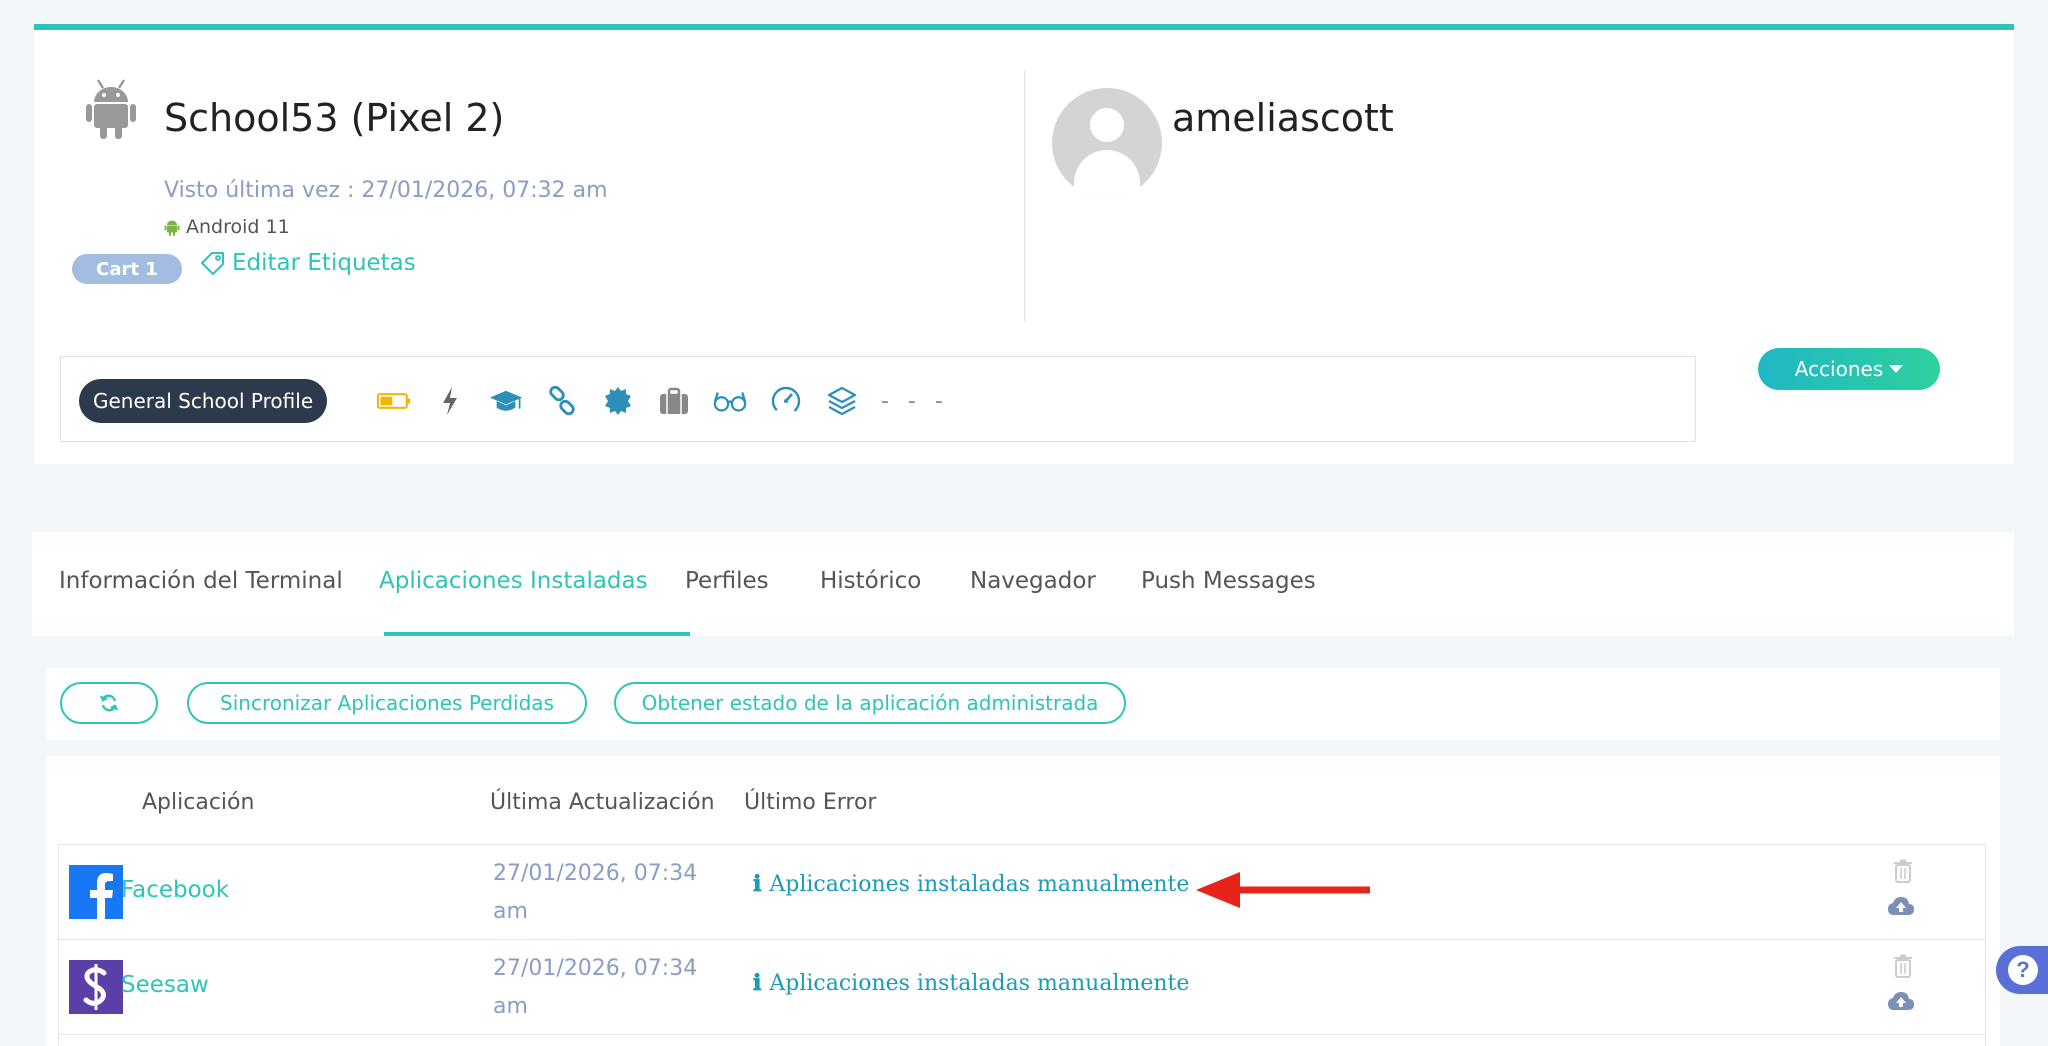  Describe the element at coordinates (730, 401) in the screenshot. I see `glasses-icon` at that location.